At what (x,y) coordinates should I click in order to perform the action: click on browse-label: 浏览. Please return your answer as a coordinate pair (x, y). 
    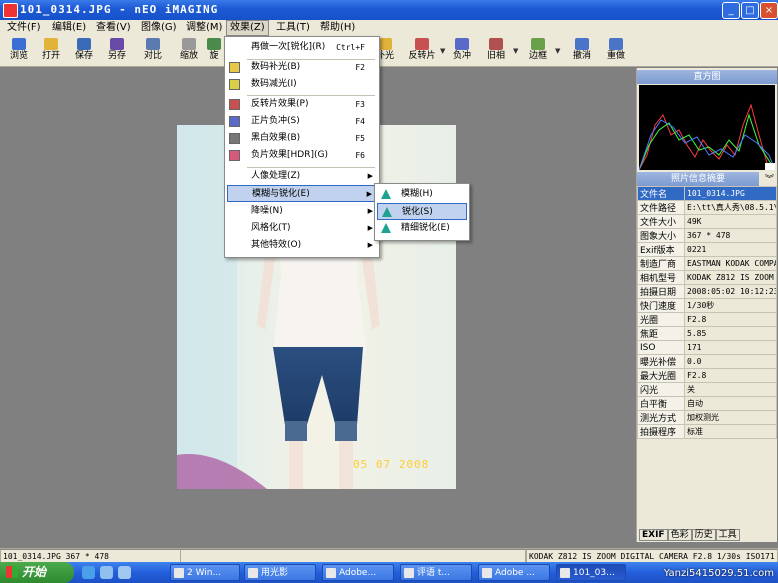
    Looking at the image, I should click on (18, 56).